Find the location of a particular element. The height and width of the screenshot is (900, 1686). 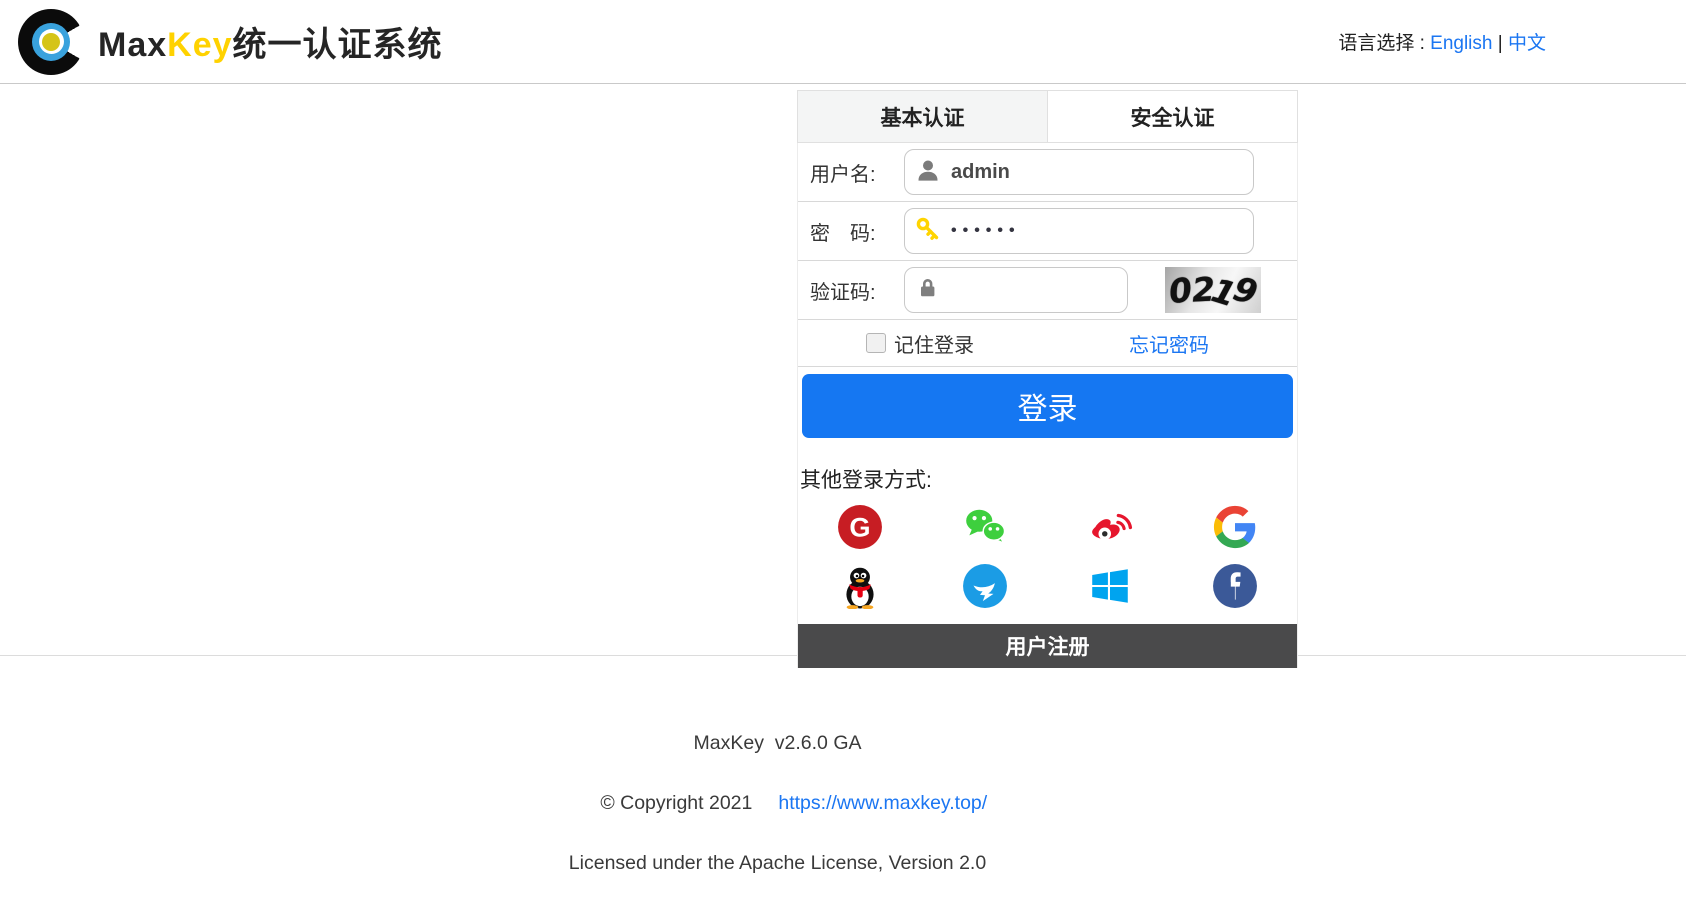

gitee-icon: G is located at coordinates (860, 527).